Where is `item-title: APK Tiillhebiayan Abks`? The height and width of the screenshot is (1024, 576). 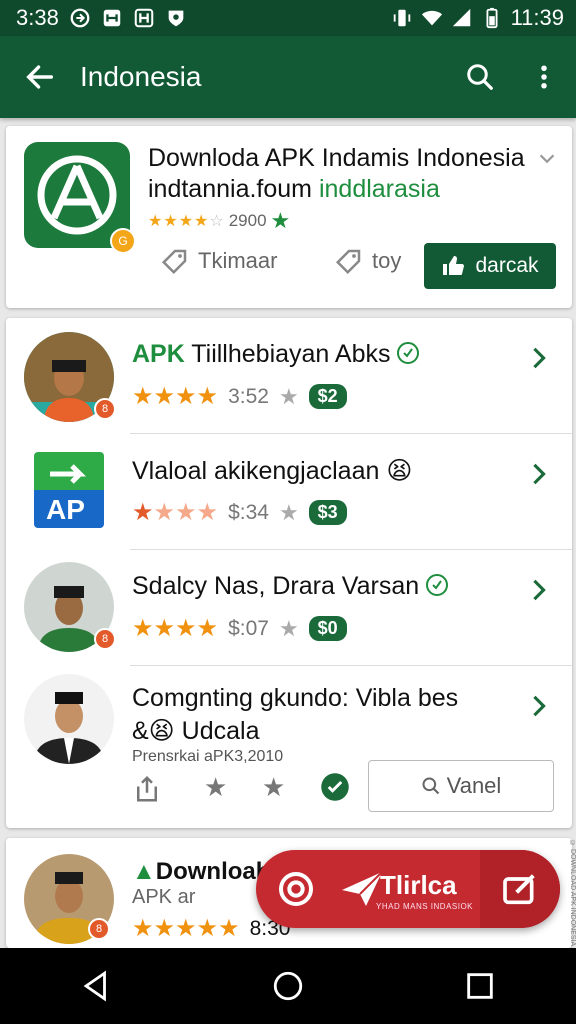 item-title: APK Tiillhebiayan Abks is located at coordinates (276, 354).